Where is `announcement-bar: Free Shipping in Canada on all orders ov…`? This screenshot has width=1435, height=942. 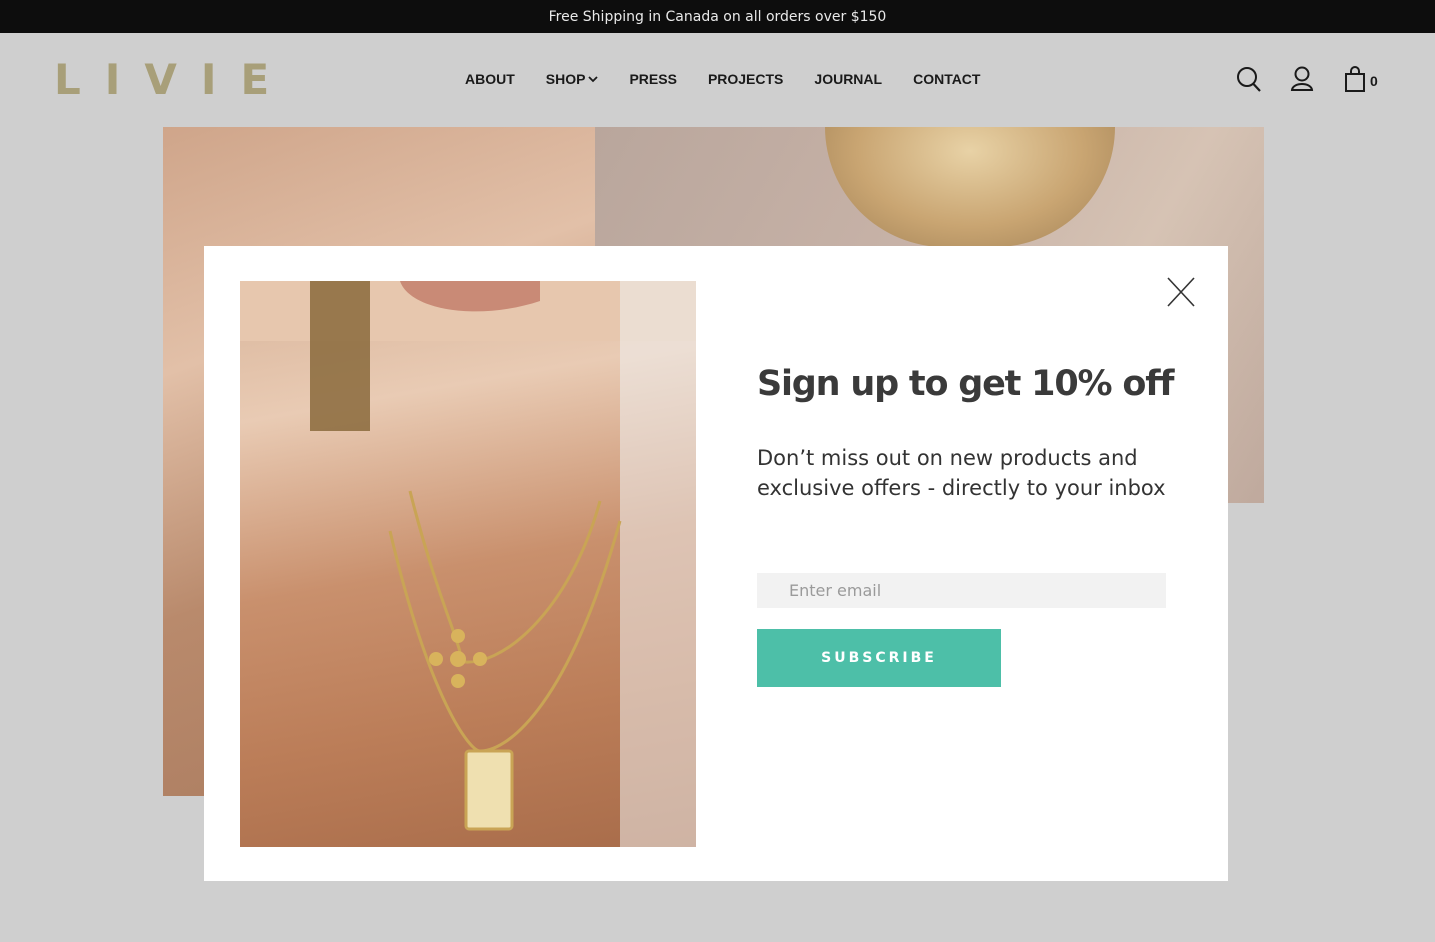
announcement-bar: Free Shipping in Canada on all orders ov… is located at coordinates (717, 16).